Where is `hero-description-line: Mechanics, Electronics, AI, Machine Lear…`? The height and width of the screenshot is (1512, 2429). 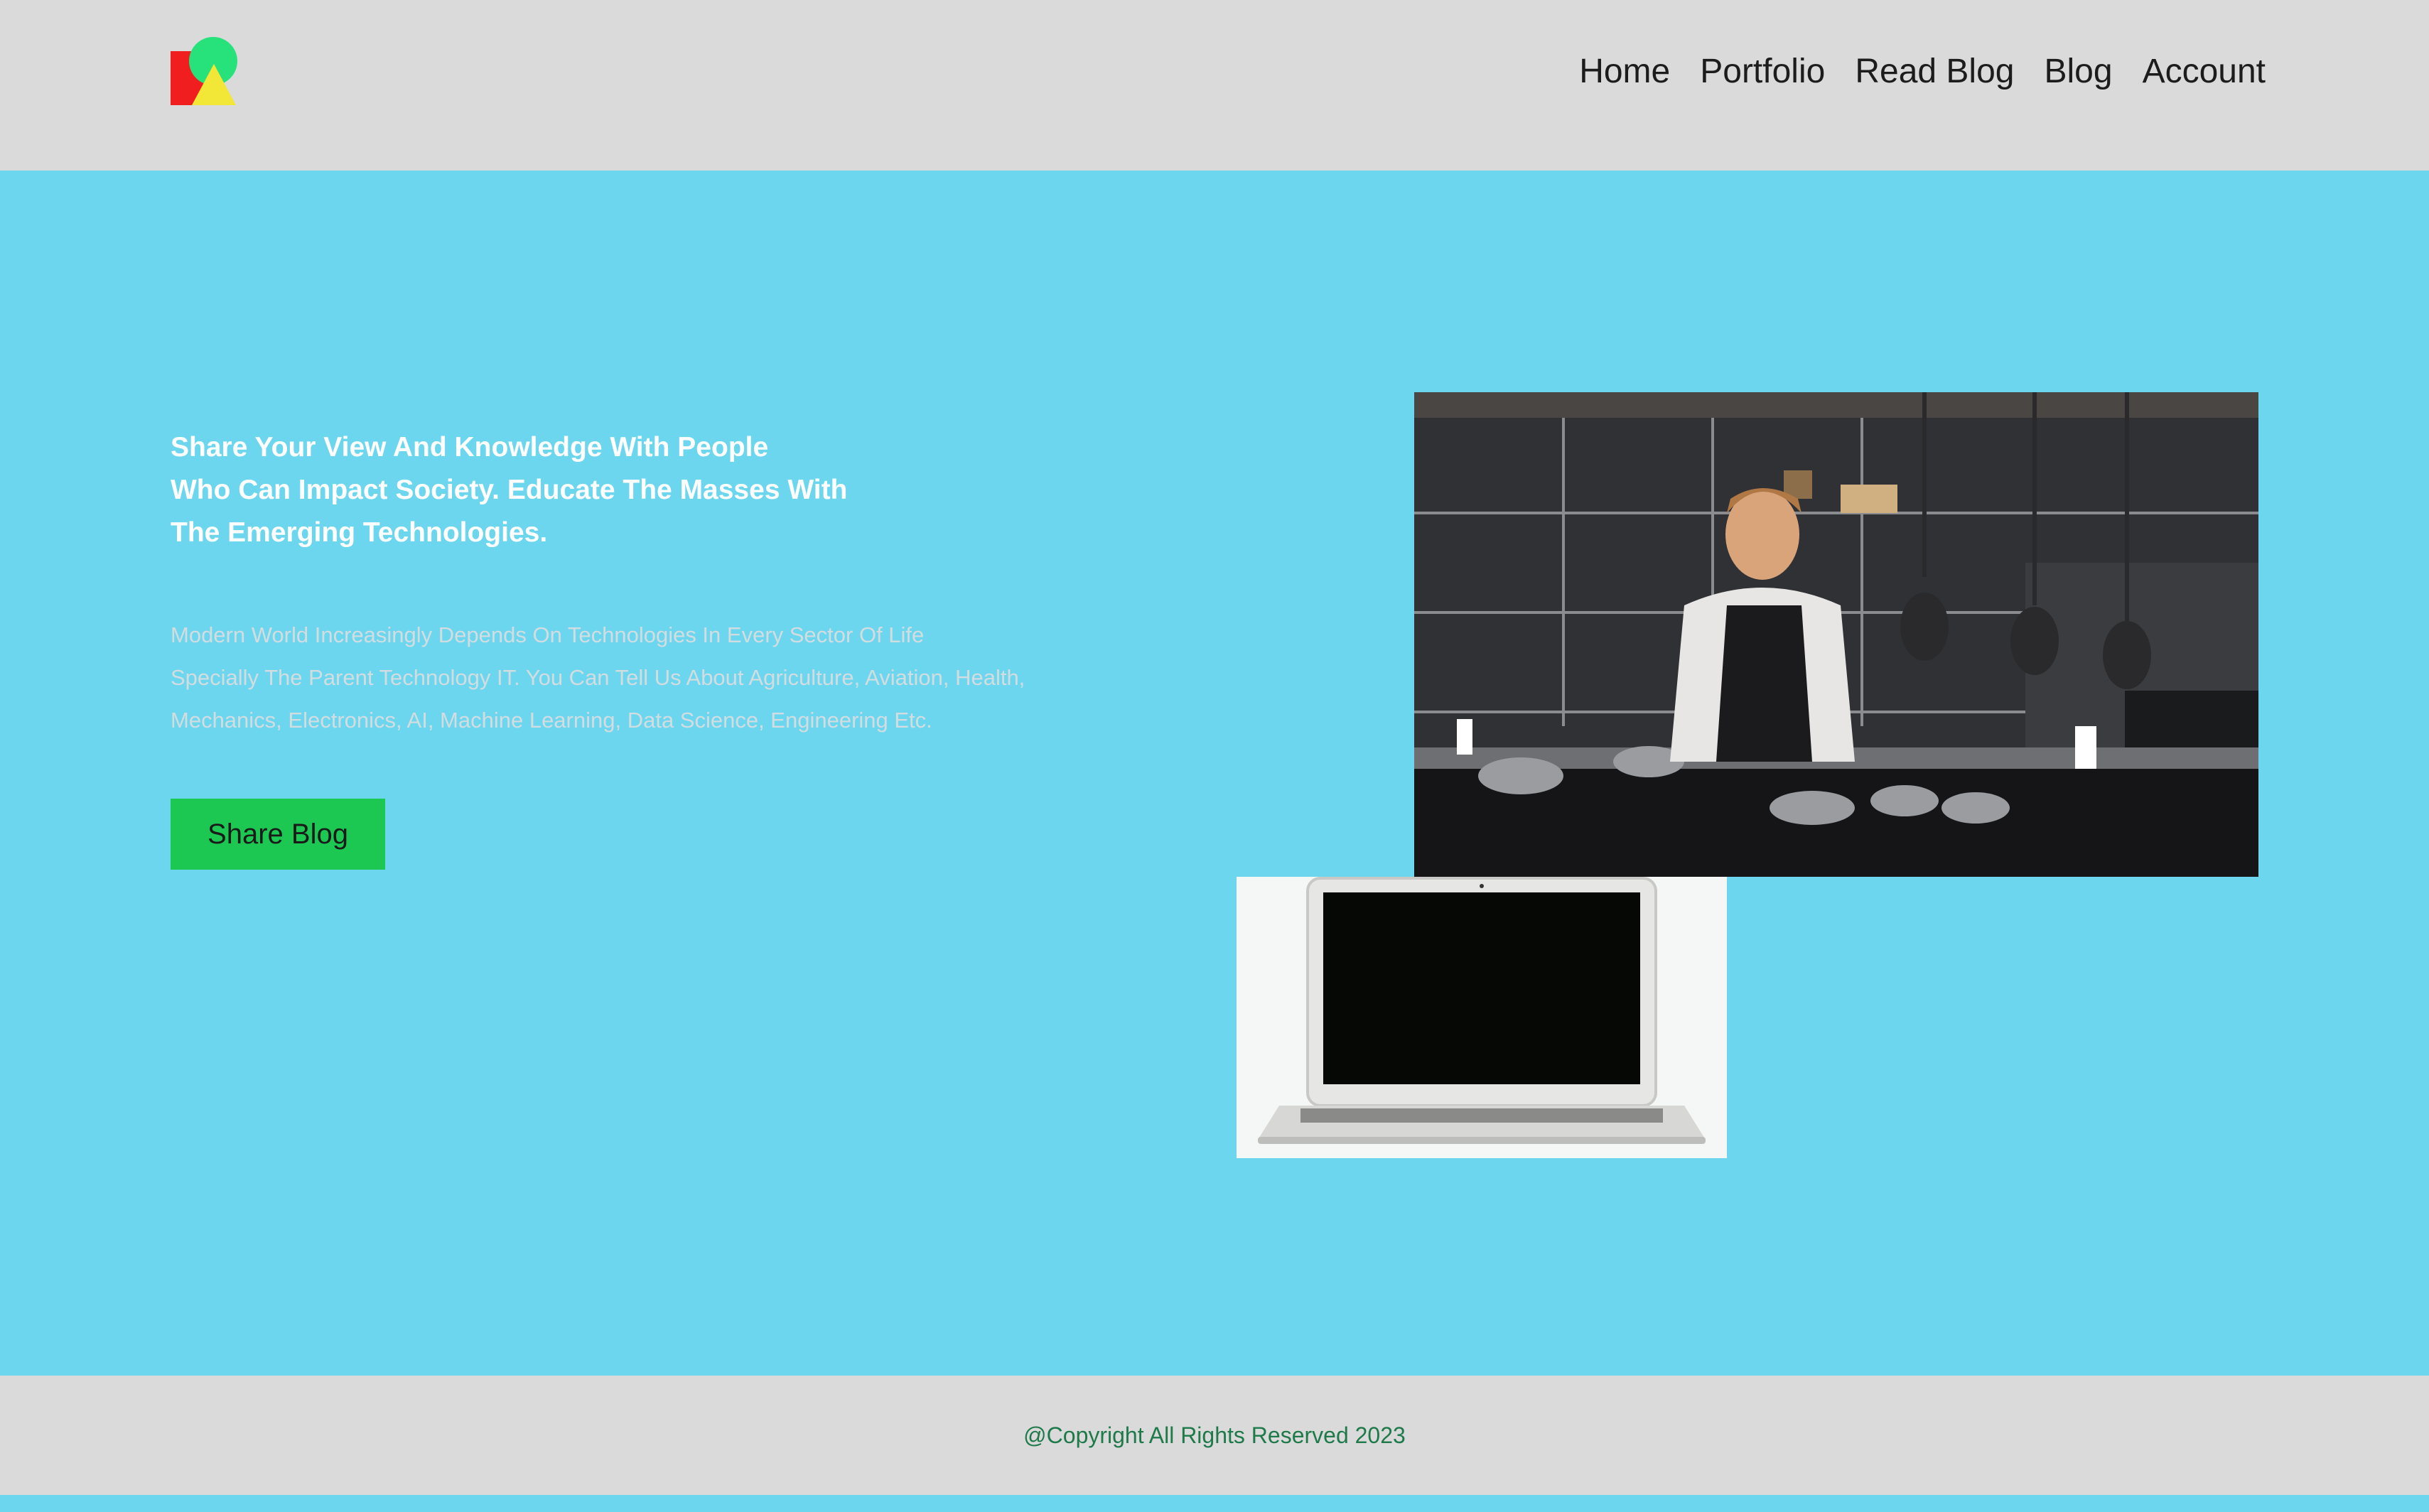 hero-description-line: Mechanics, Electronics, AI, Machine Lear… is located at coordinates (551, 720).